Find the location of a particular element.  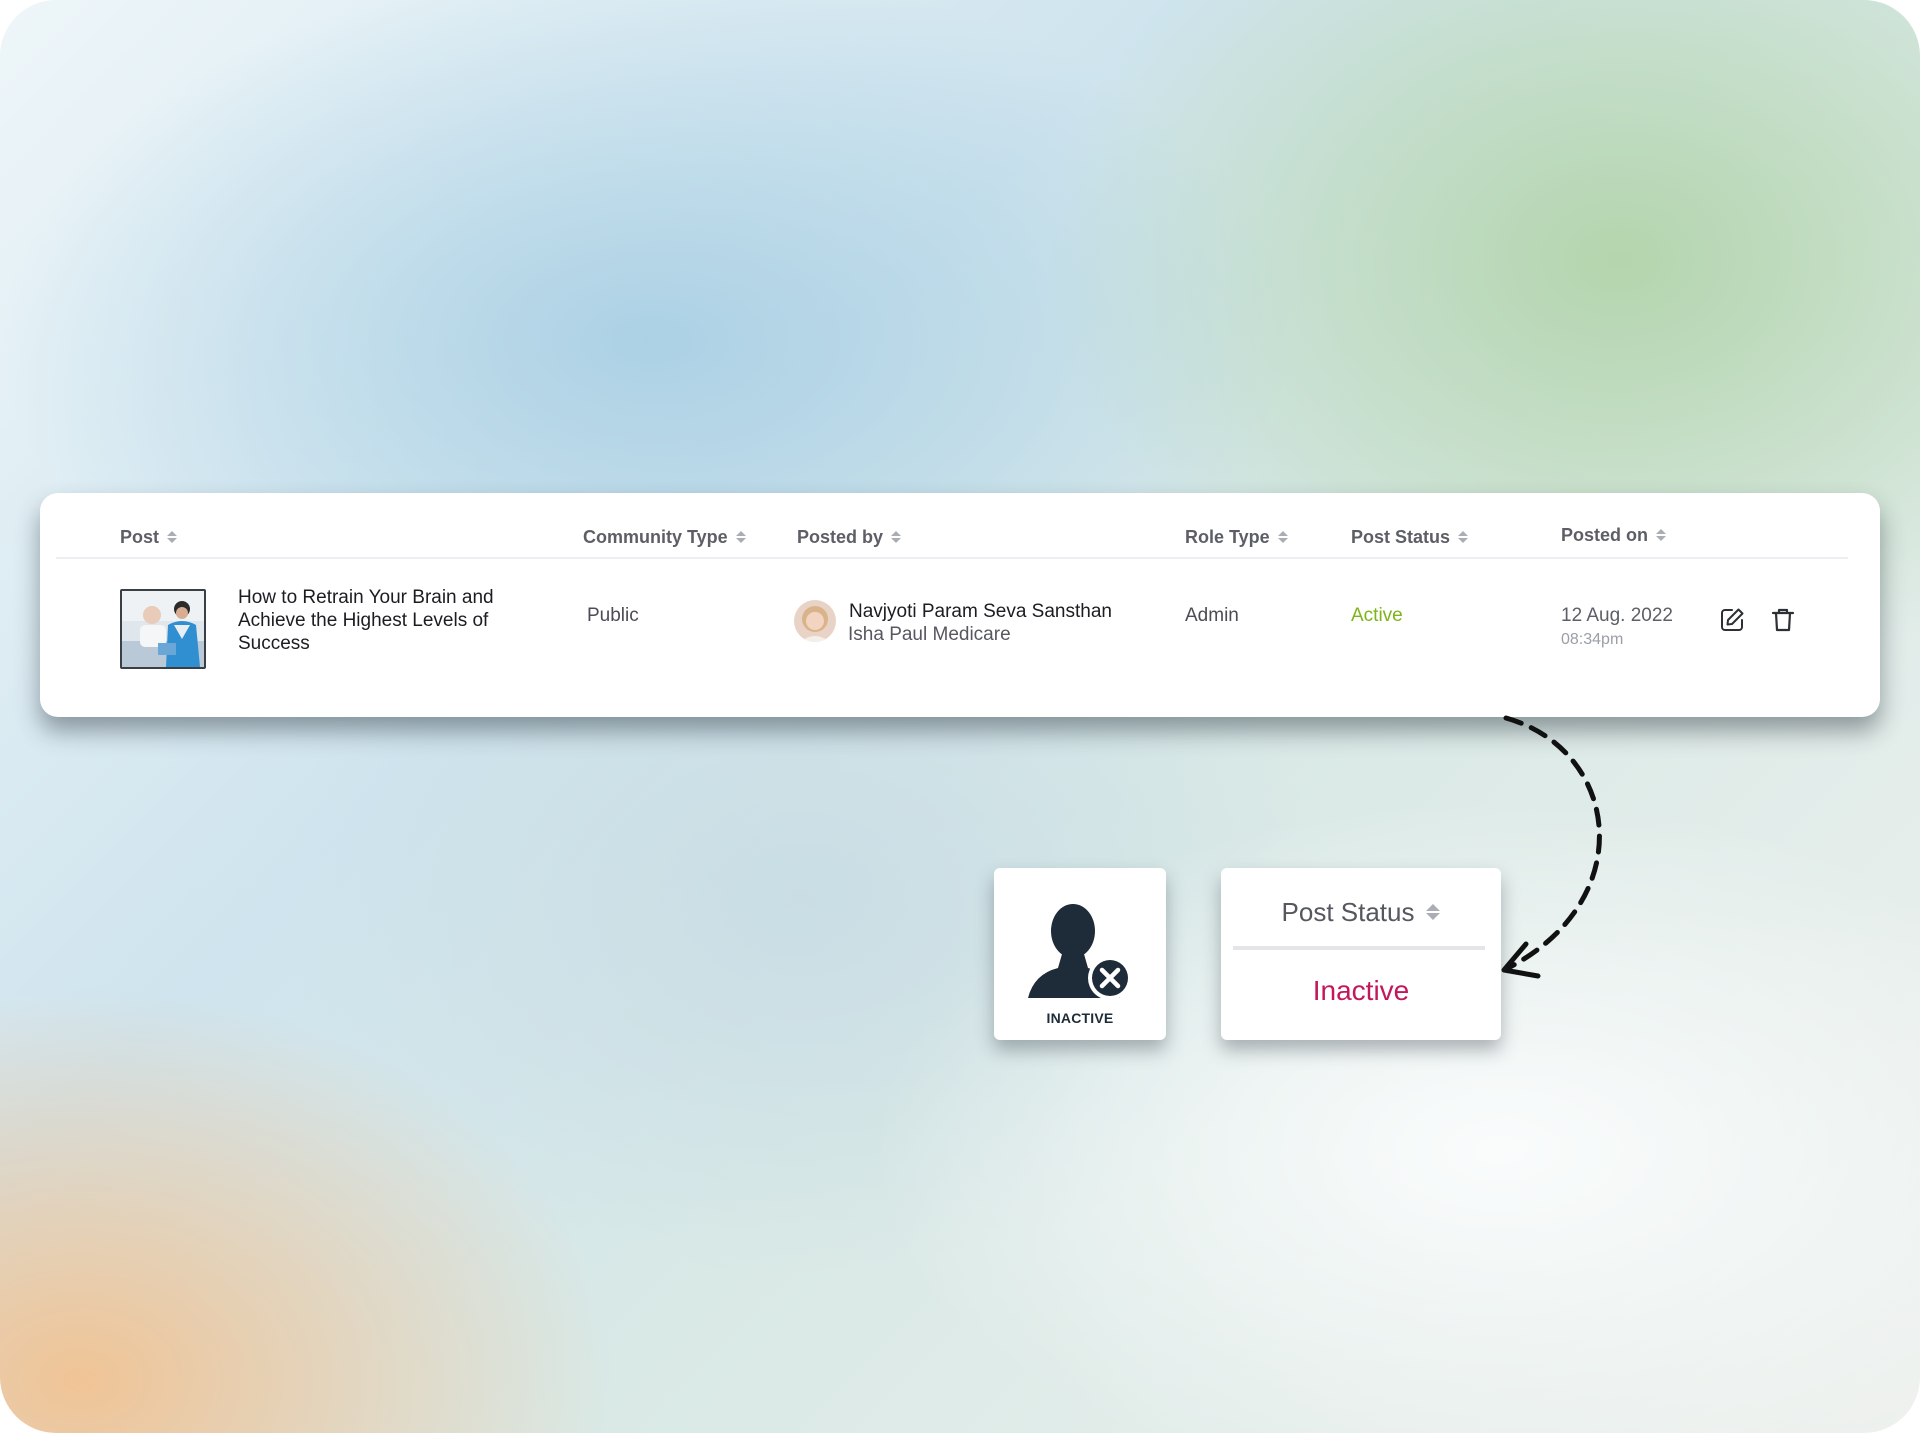

edit-button is located at coordinates (1732, 620).